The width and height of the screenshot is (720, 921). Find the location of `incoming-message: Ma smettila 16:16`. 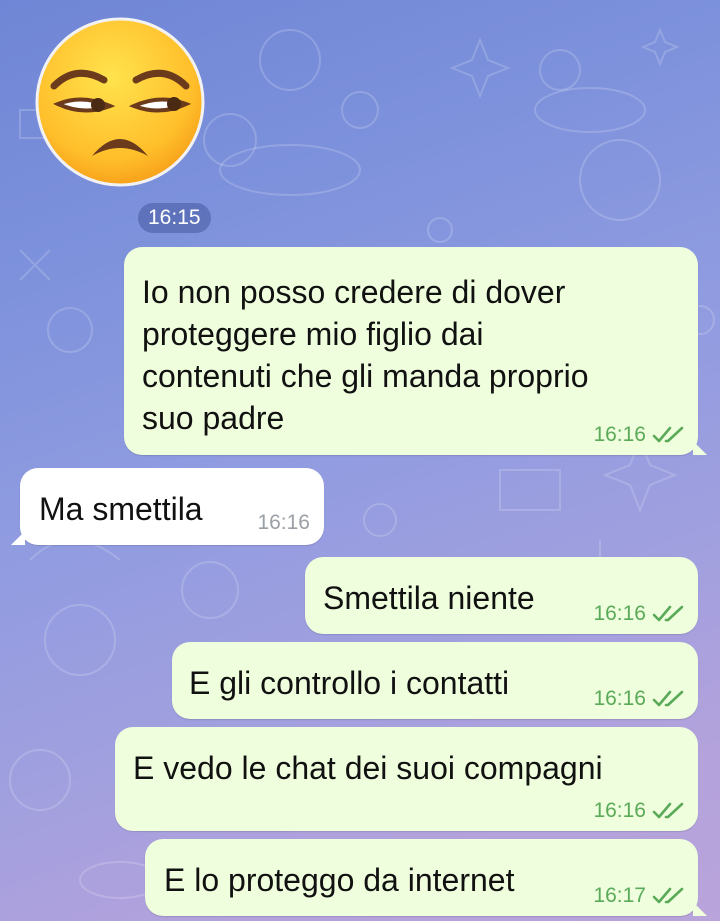

incoming-message: Ma smettila 16:16 is located at coordinates (167, 506).